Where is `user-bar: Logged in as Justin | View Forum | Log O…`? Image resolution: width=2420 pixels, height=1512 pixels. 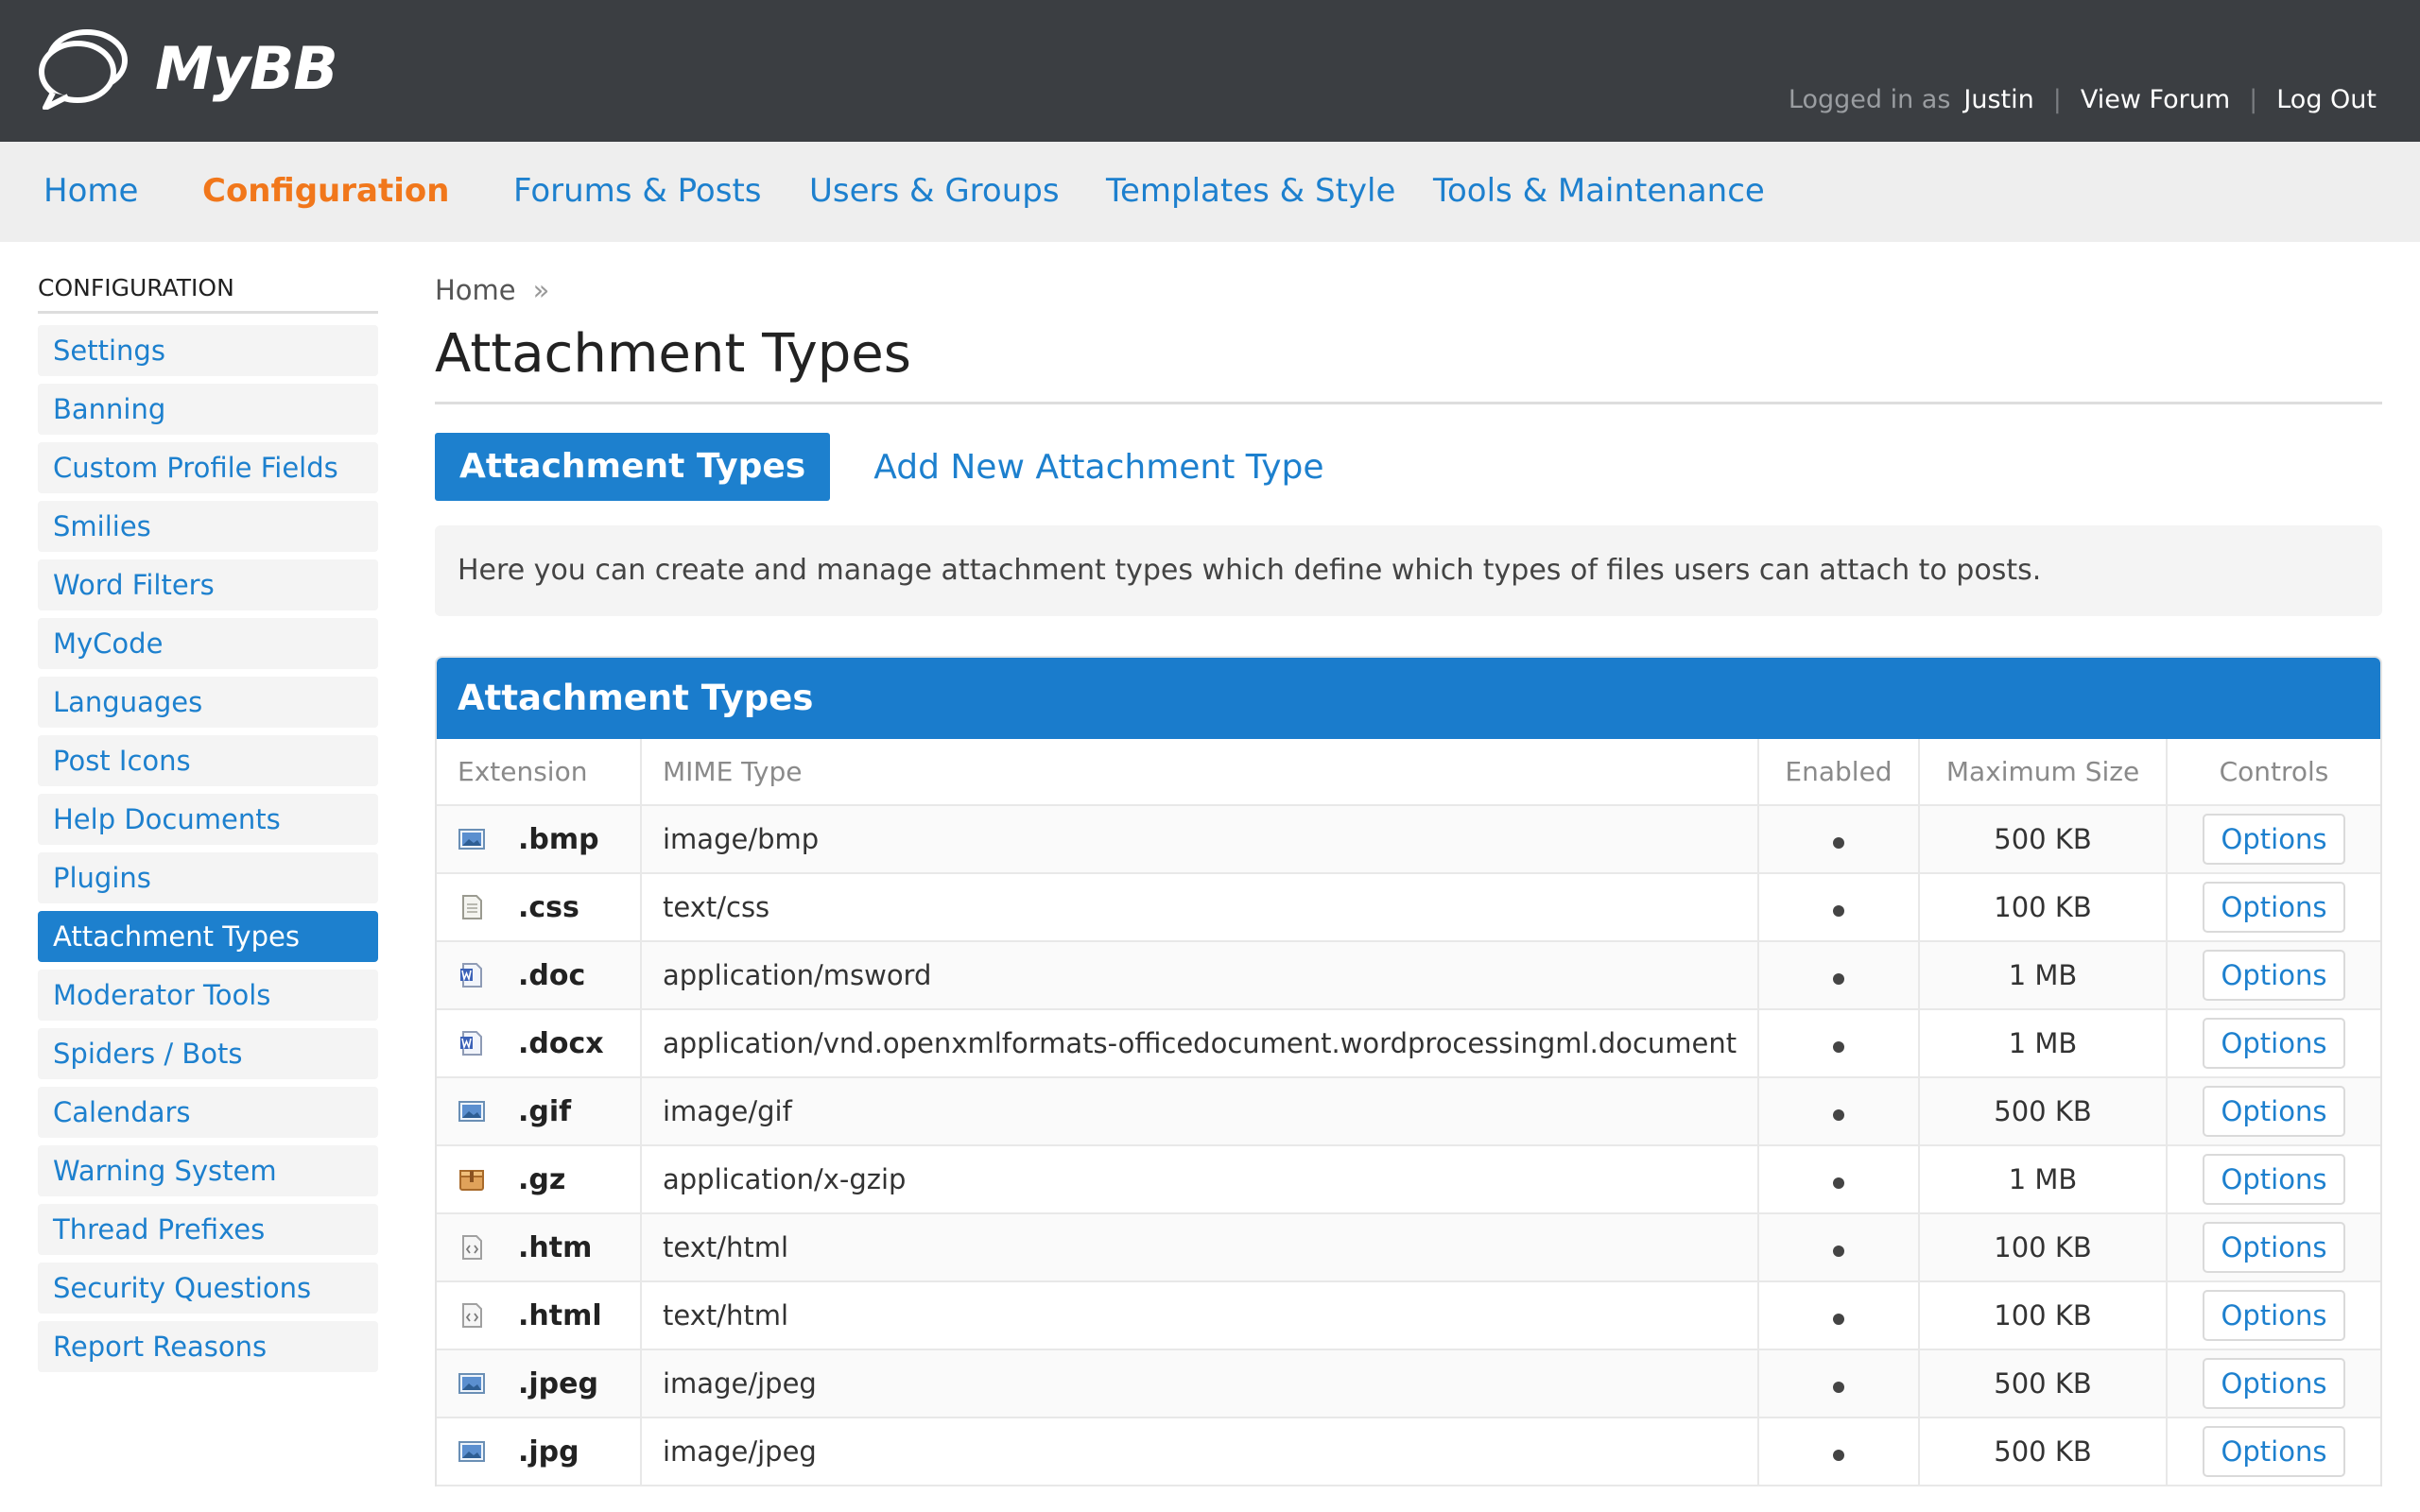
user-bar: Logged in as Justin | View Forum | Log O… is located at coordinates (2083, 99).